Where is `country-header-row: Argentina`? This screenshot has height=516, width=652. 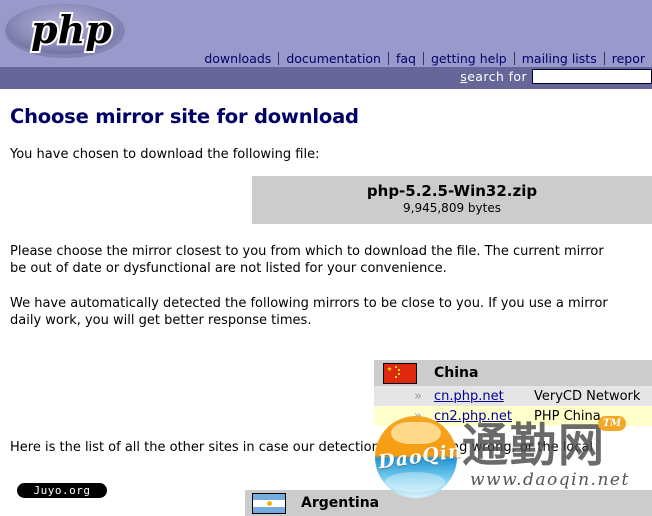
country-header-row: Argentina is located at coordinates (448, 503).